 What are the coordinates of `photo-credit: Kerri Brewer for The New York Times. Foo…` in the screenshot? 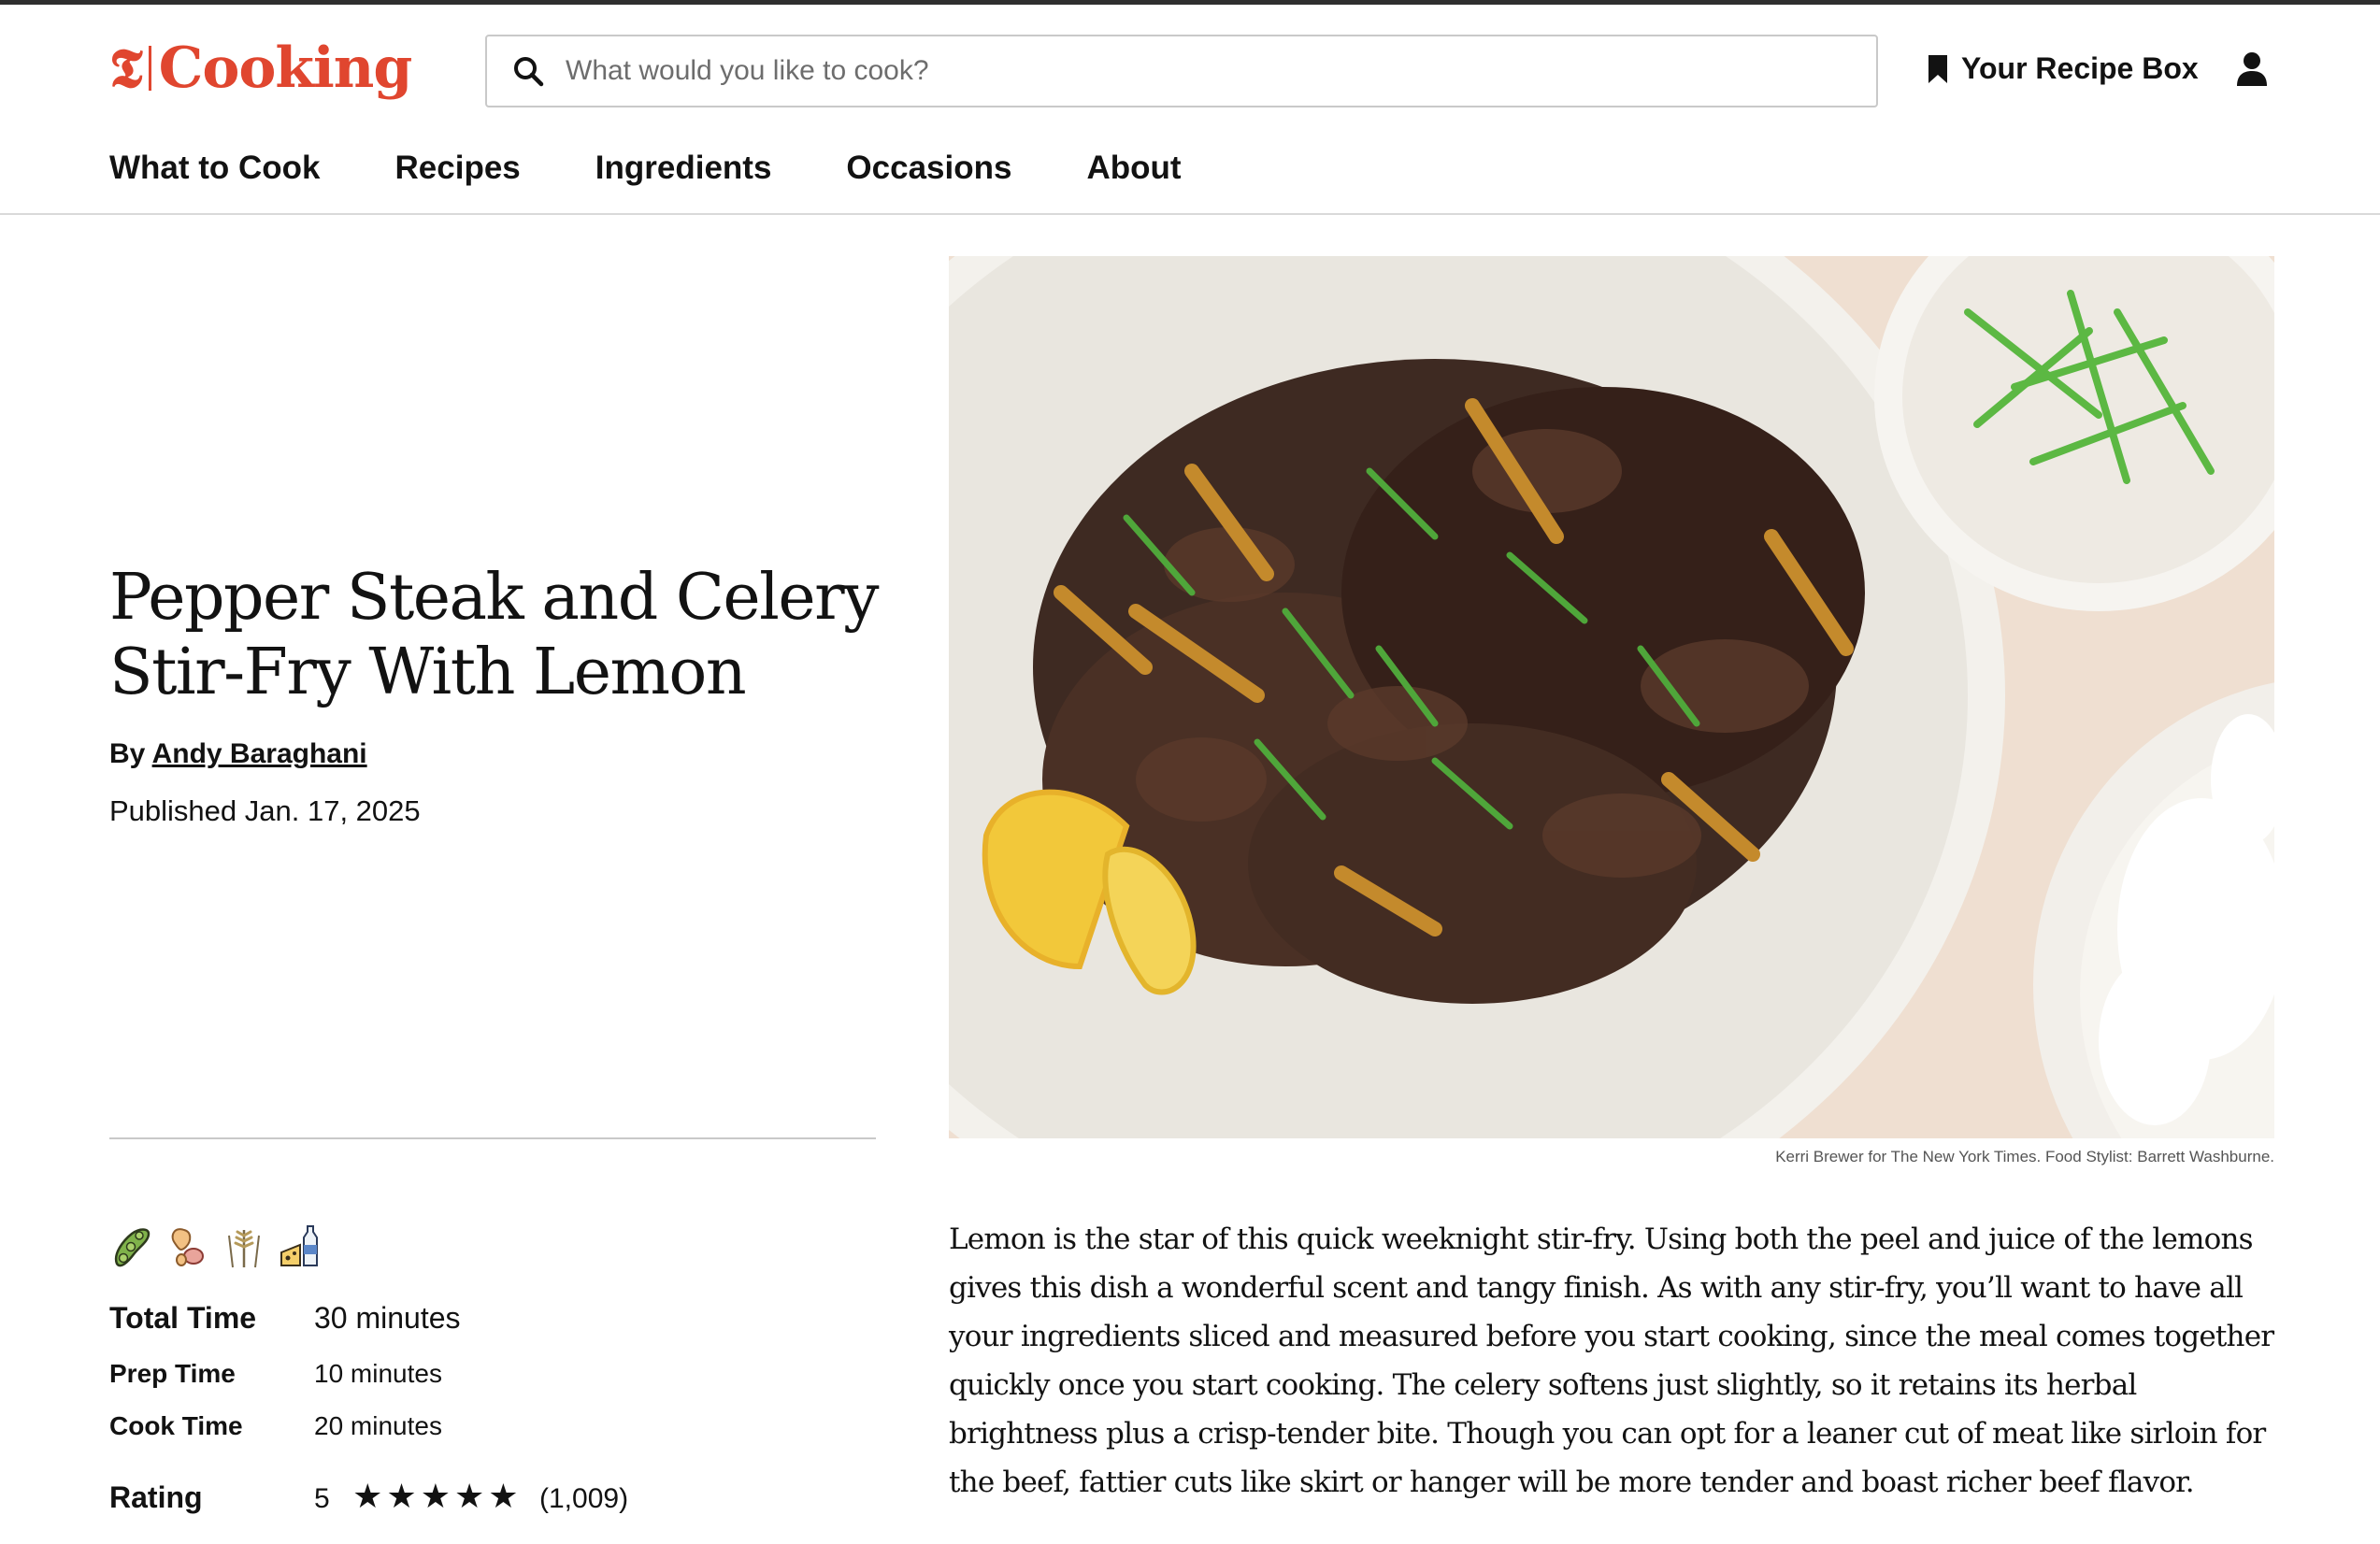 It's located at (2024, 1156).